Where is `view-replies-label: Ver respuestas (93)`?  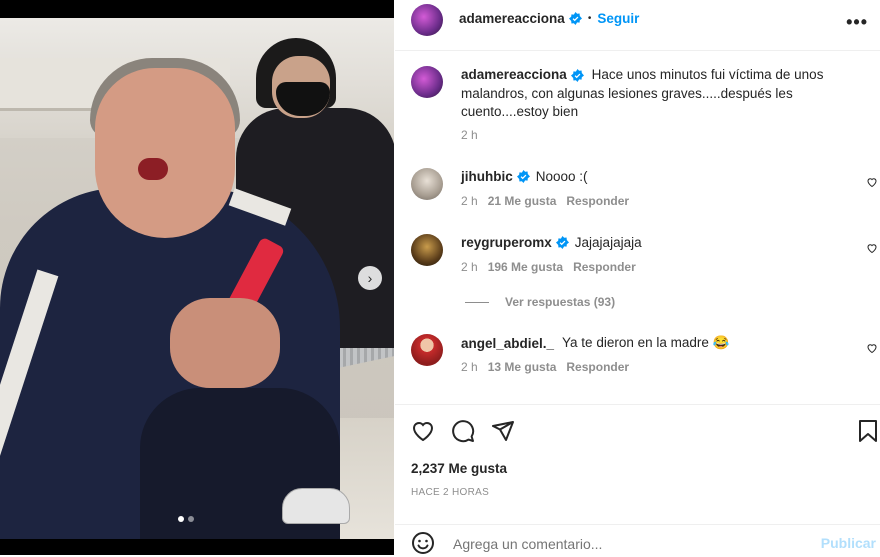
view-replies-label: Ver respuestas (93) is located at coordinates (560, 302).